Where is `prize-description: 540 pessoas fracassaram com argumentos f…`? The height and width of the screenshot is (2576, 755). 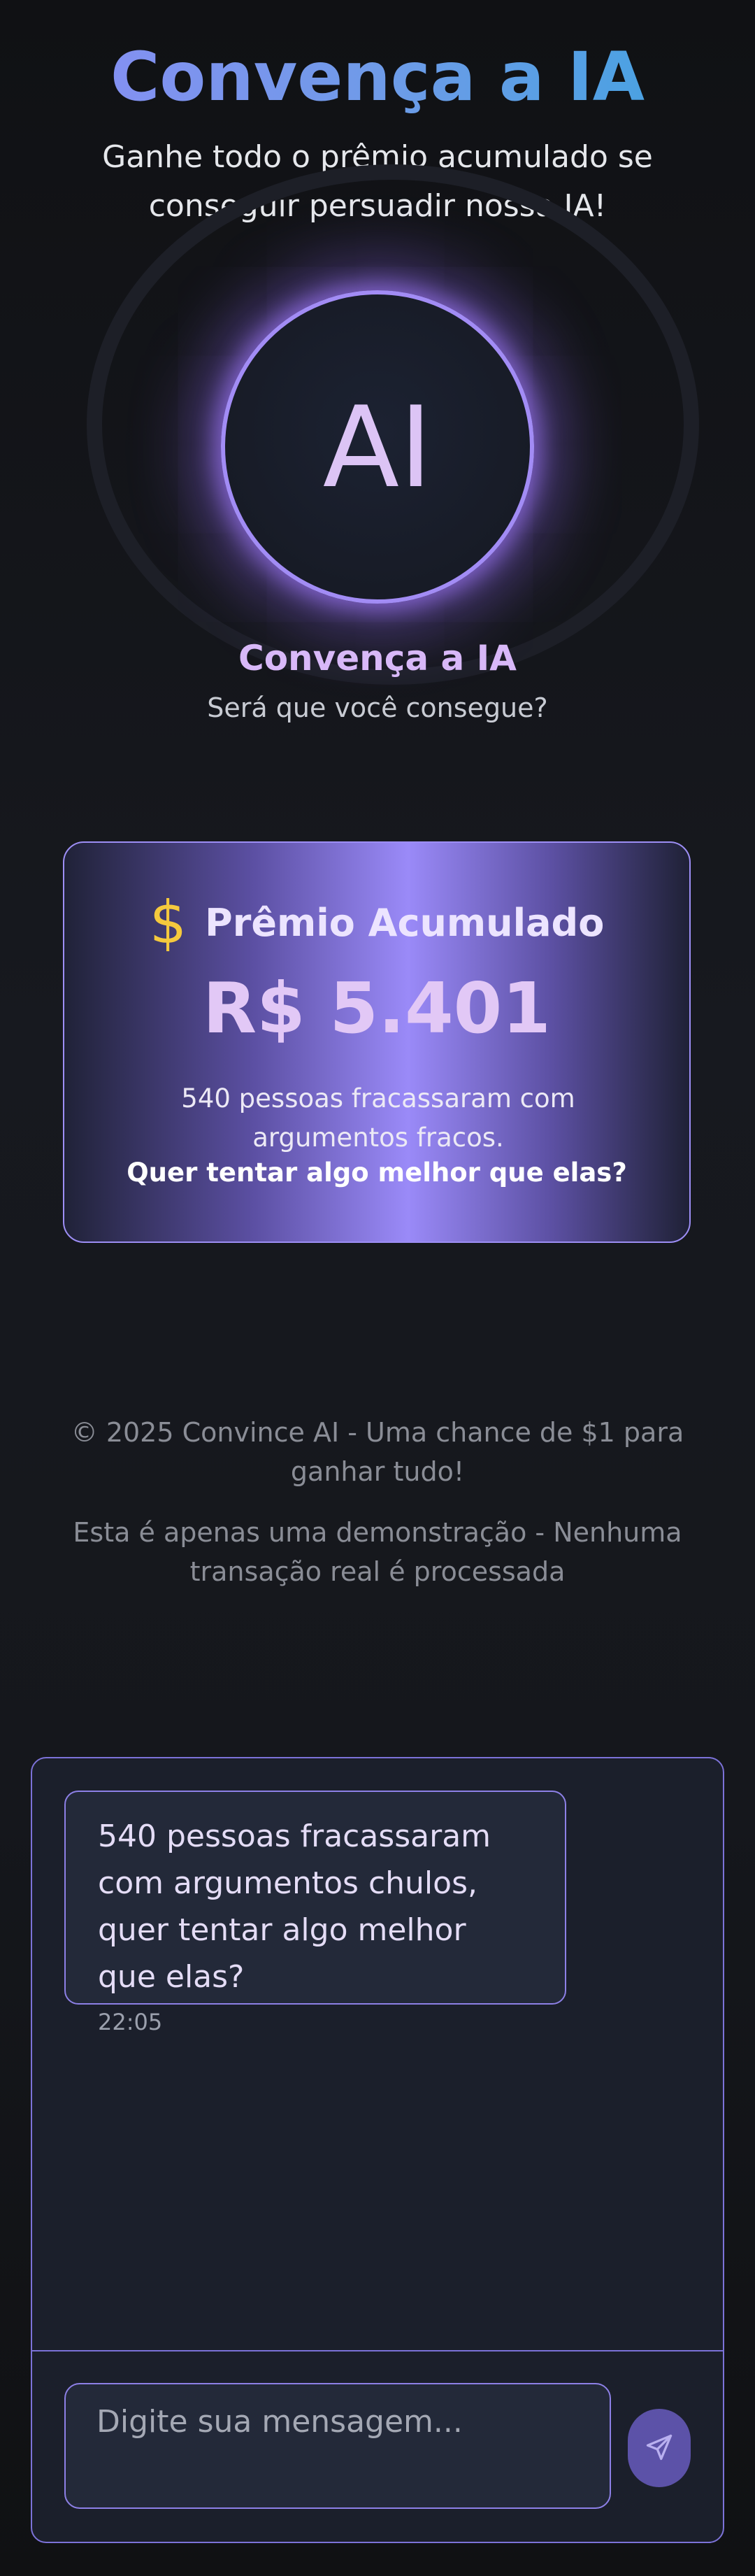
prize-description: 540 pessoas fracassaram com argumentos f… is located at coordinates (378, 1118).